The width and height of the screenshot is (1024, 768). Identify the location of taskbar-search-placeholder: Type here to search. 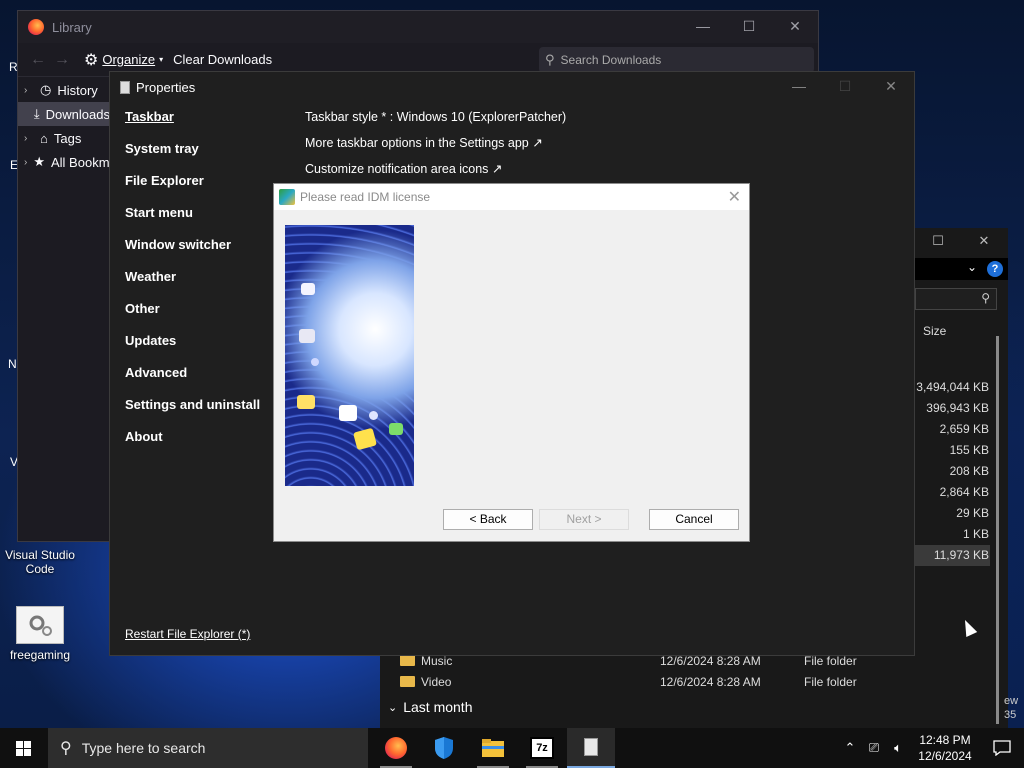
(143, 748).